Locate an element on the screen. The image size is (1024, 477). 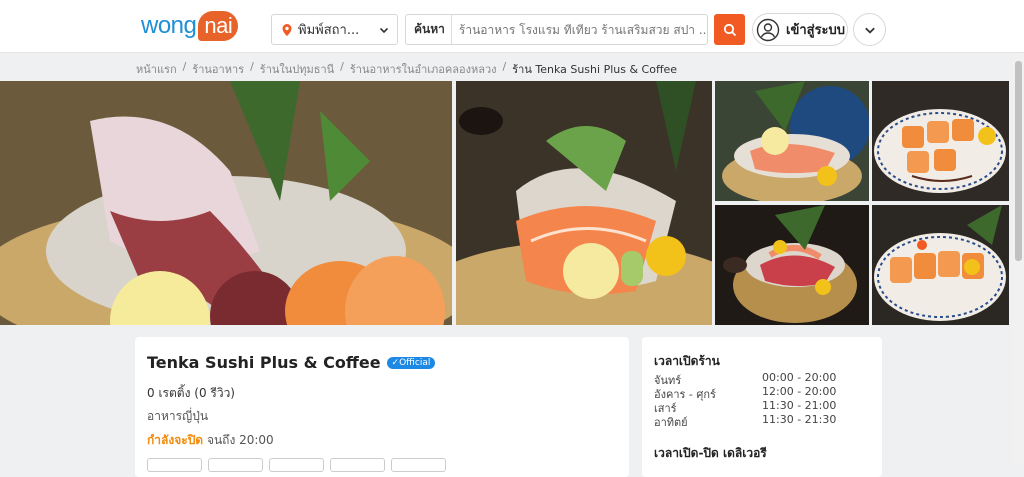
login-button: เข้าสู่ระบบ is located at coordinates (800, 29).